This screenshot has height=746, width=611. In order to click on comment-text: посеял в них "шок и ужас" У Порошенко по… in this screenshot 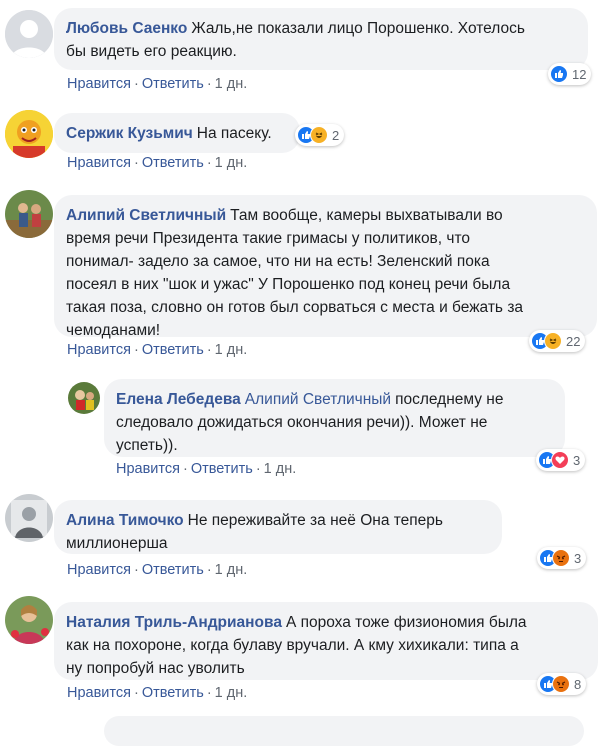, I will do `click(288, 284)`.